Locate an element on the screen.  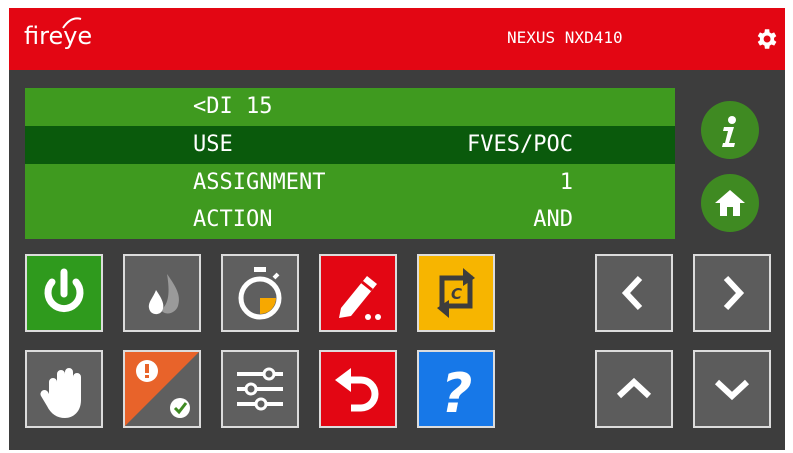
chevron-right-icon is located at coordinates (734, 293).